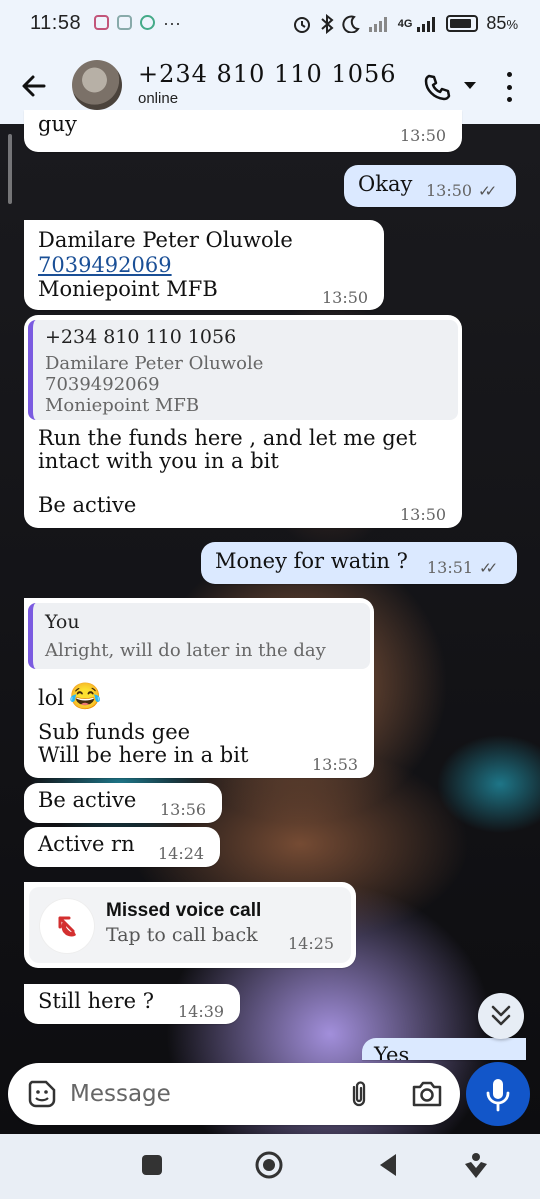 The width and height of the screenshot is (540, 1199). I want to click on message-composer, so click(234, 1094).